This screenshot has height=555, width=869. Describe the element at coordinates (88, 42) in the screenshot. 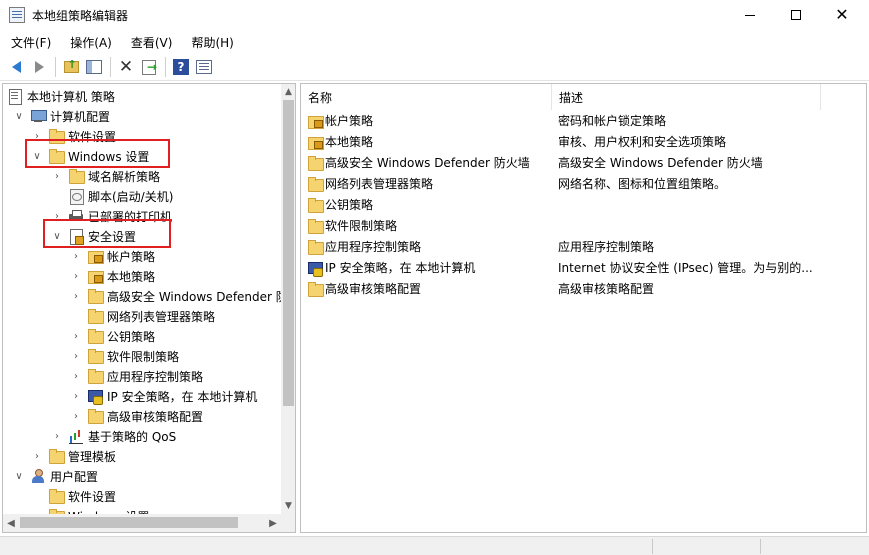

I see `menu-action: 操作(A)` at that location.